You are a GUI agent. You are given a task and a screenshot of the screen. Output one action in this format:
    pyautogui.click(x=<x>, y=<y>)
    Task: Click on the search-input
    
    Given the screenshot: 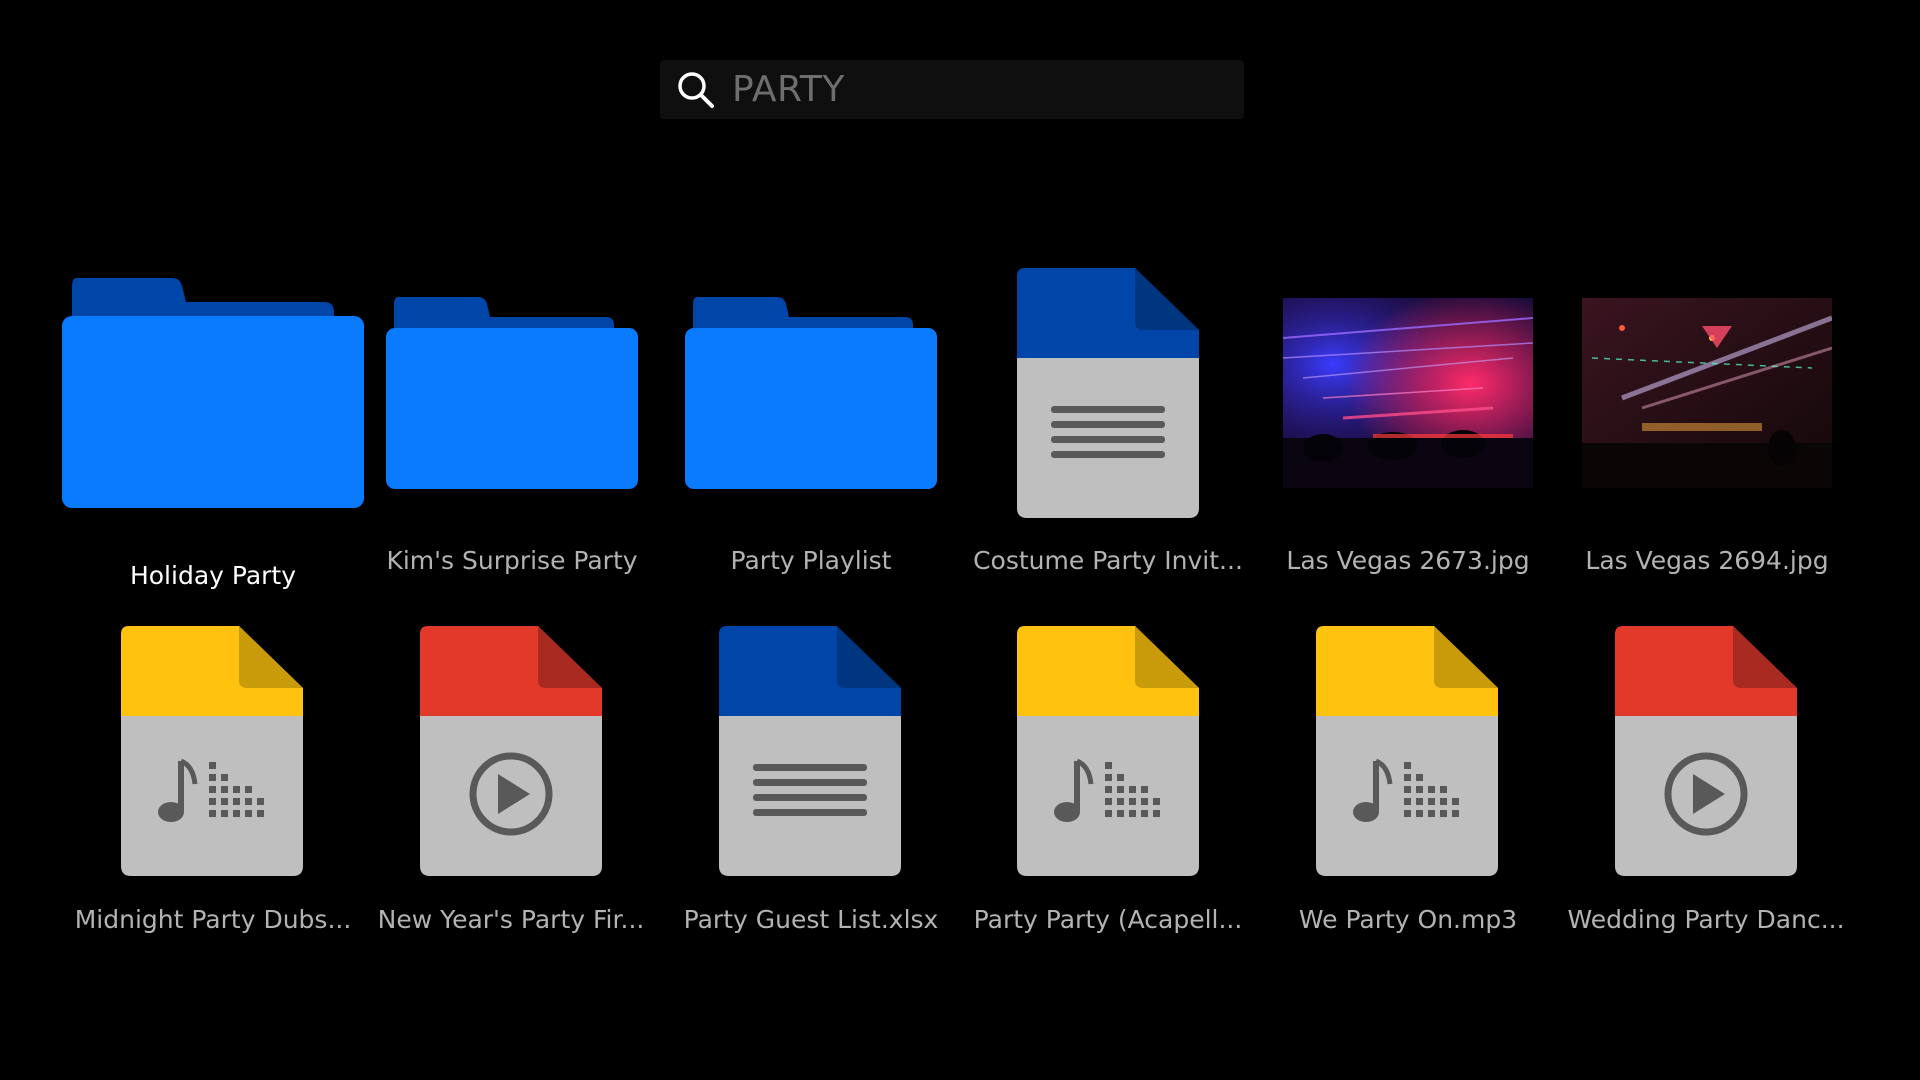 What is the action you would take?
    pyautogui.click(x=977, y=89)
    